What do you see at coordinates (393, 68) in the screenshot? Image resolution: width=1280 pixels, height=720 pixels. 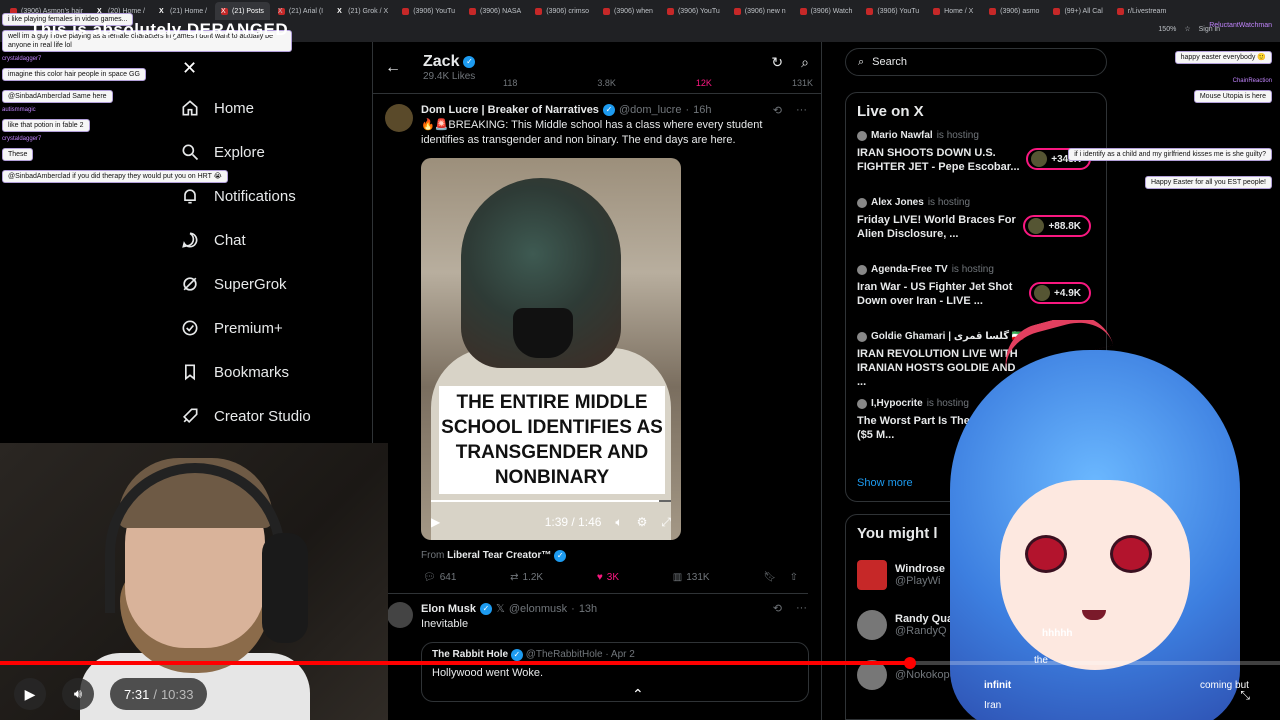 I see `back-arrow-icon: ←` at bounding box center [393, 68].